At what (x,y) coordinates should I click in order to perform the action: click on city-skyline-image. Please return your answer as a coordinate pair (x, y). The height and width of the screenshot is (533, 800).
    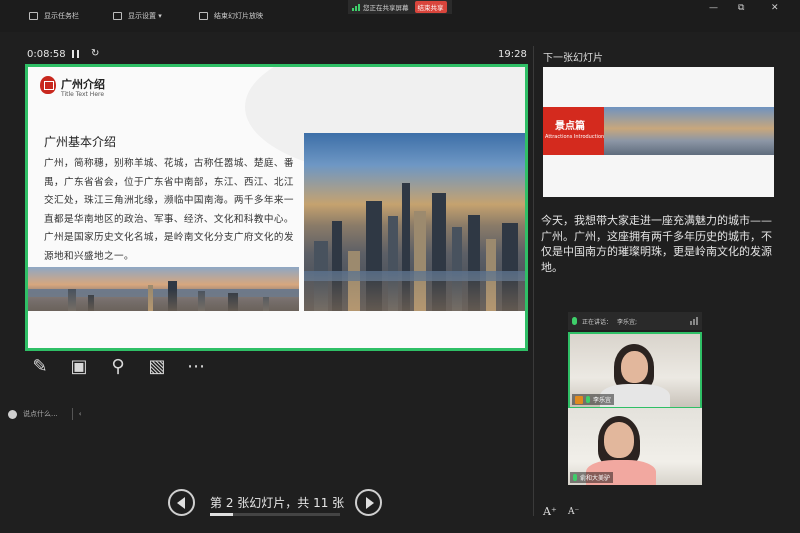
    Looking at the image, I should click on (414, 222).